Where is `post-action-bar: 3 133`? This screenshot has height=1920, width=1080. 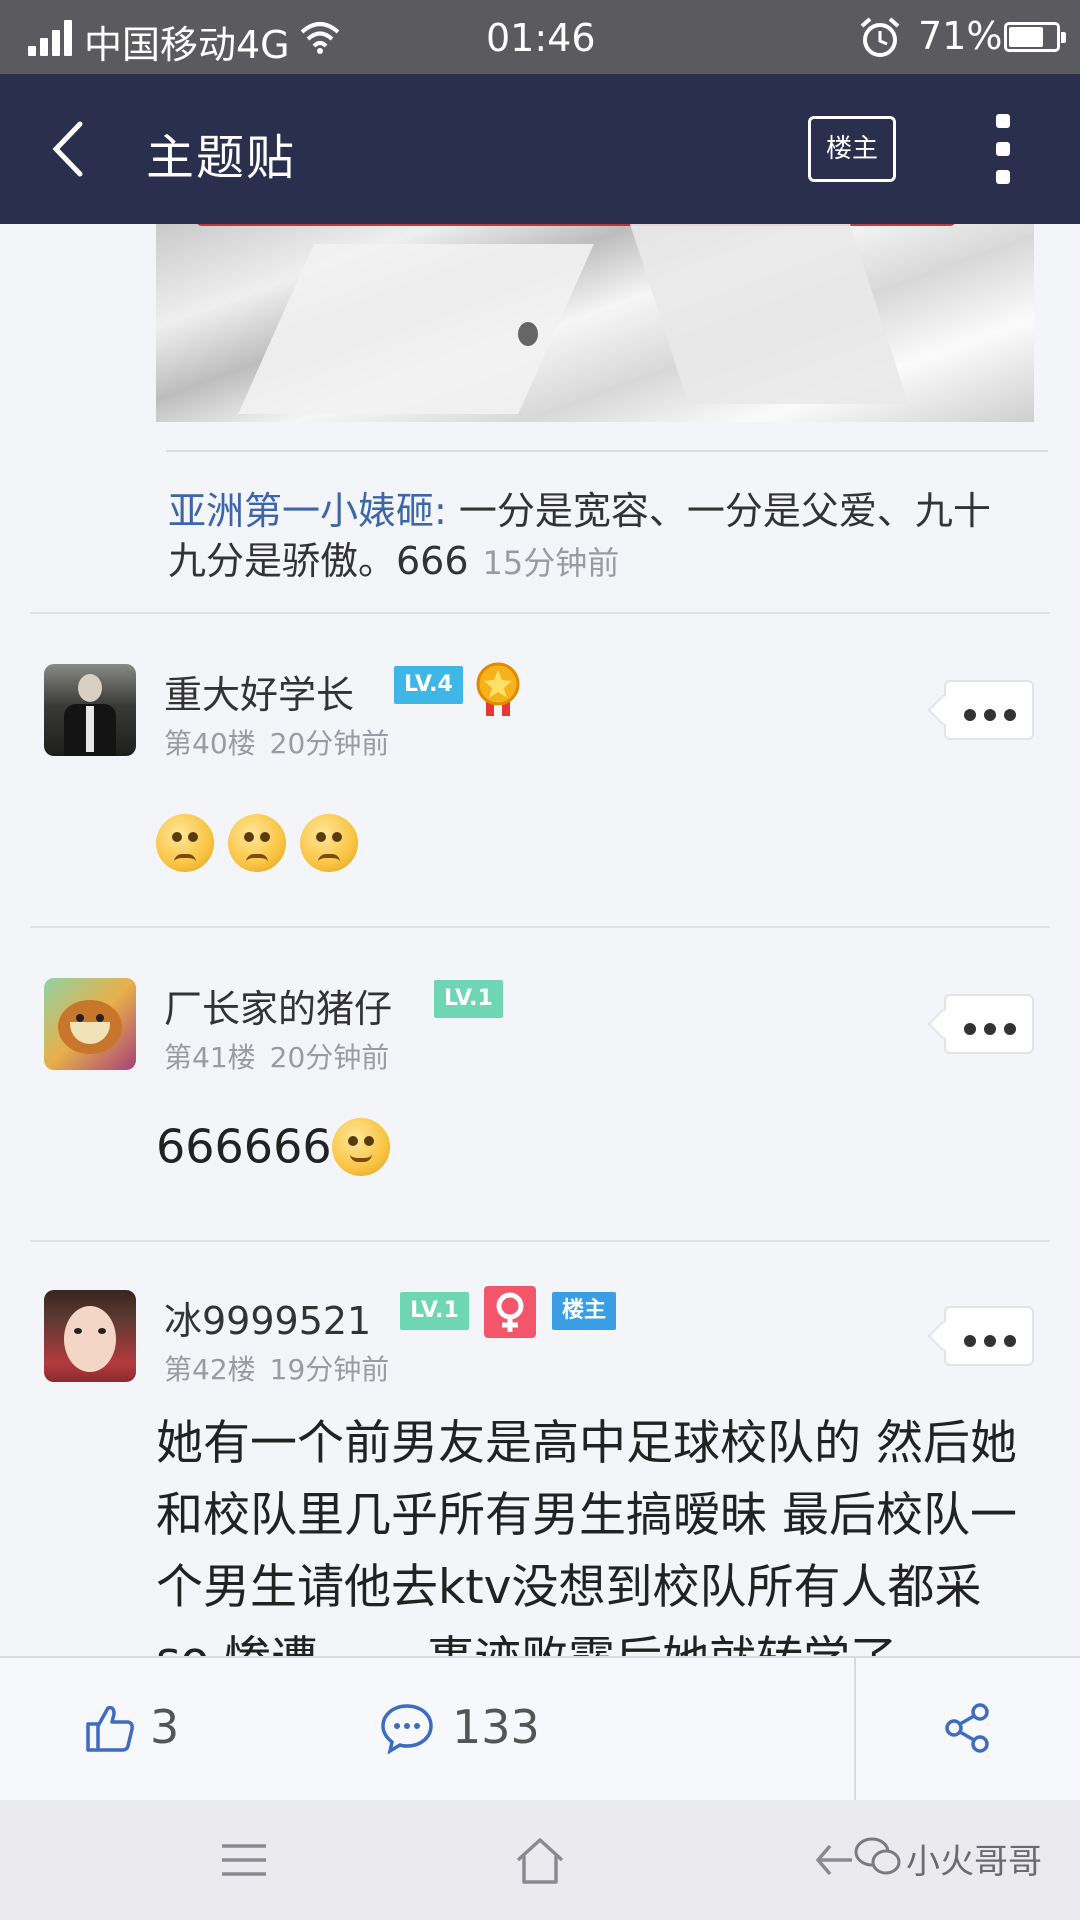 post-action-bar: 3 133 is located at coordinates (540, 1729).